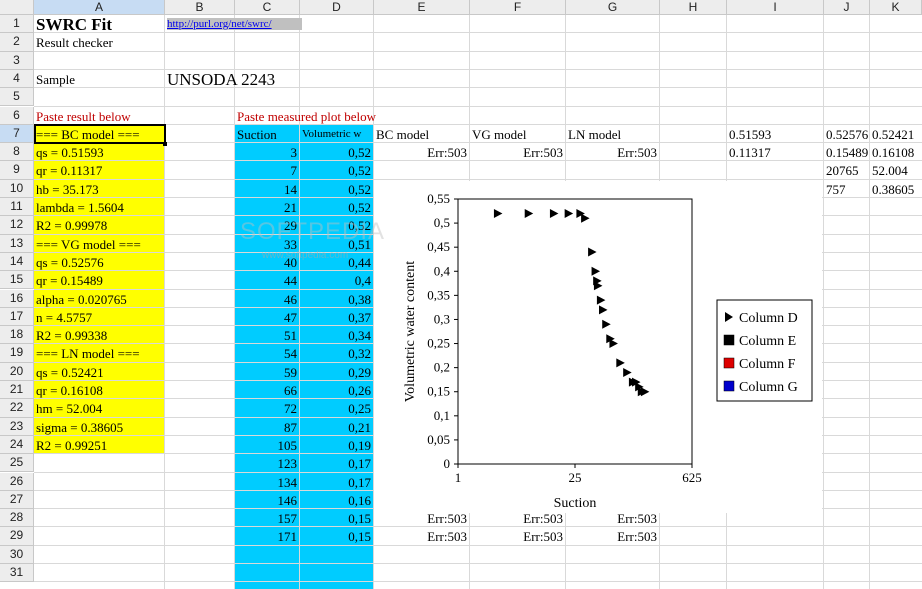  Describe the element at coordinates (17, 42) in the screenshot. I see `row-header-2: 2` at that location.